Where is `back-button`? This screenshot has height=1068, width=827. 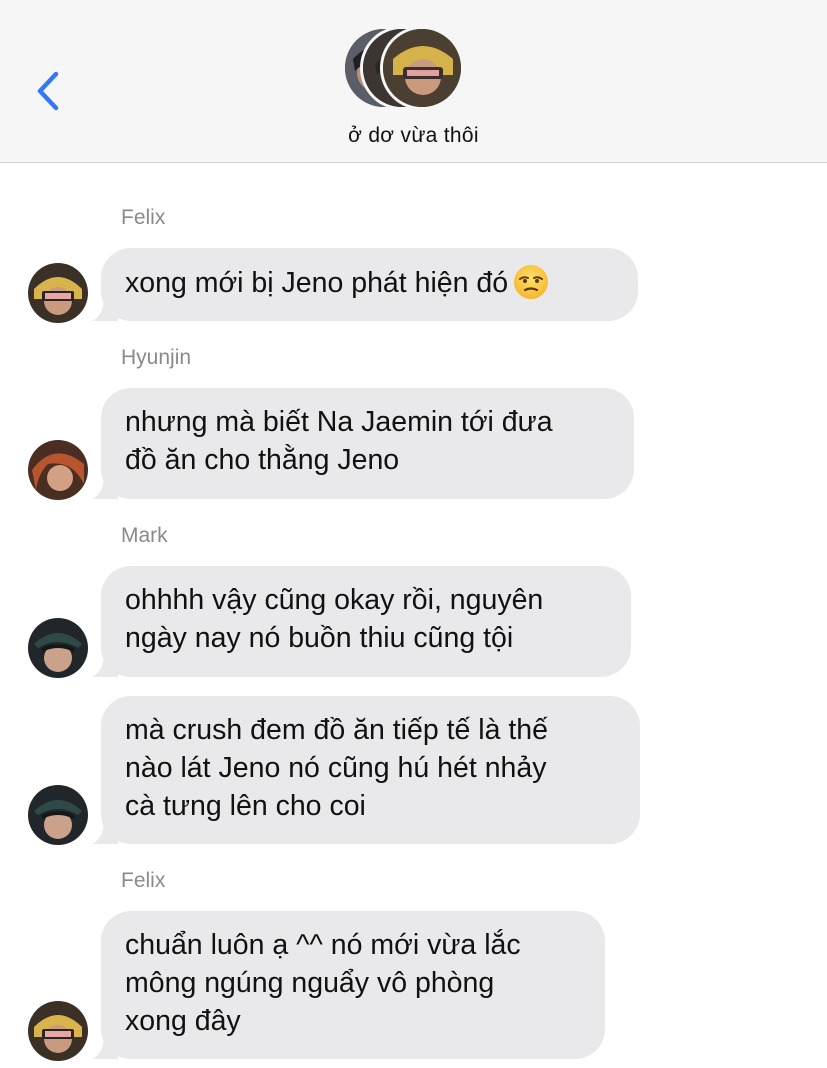 back-button is located at coordinates (47, 91).